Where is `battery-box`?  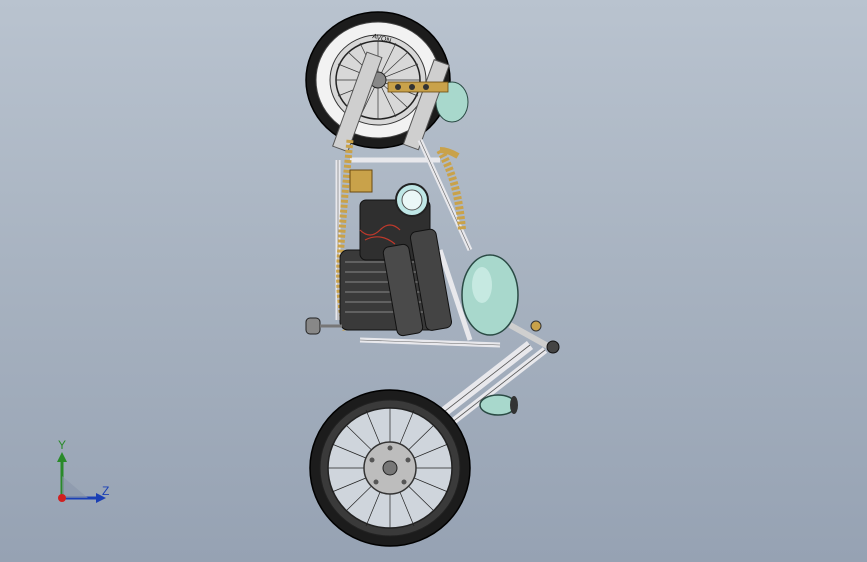 battery-box is located at coordinates (361, 181).